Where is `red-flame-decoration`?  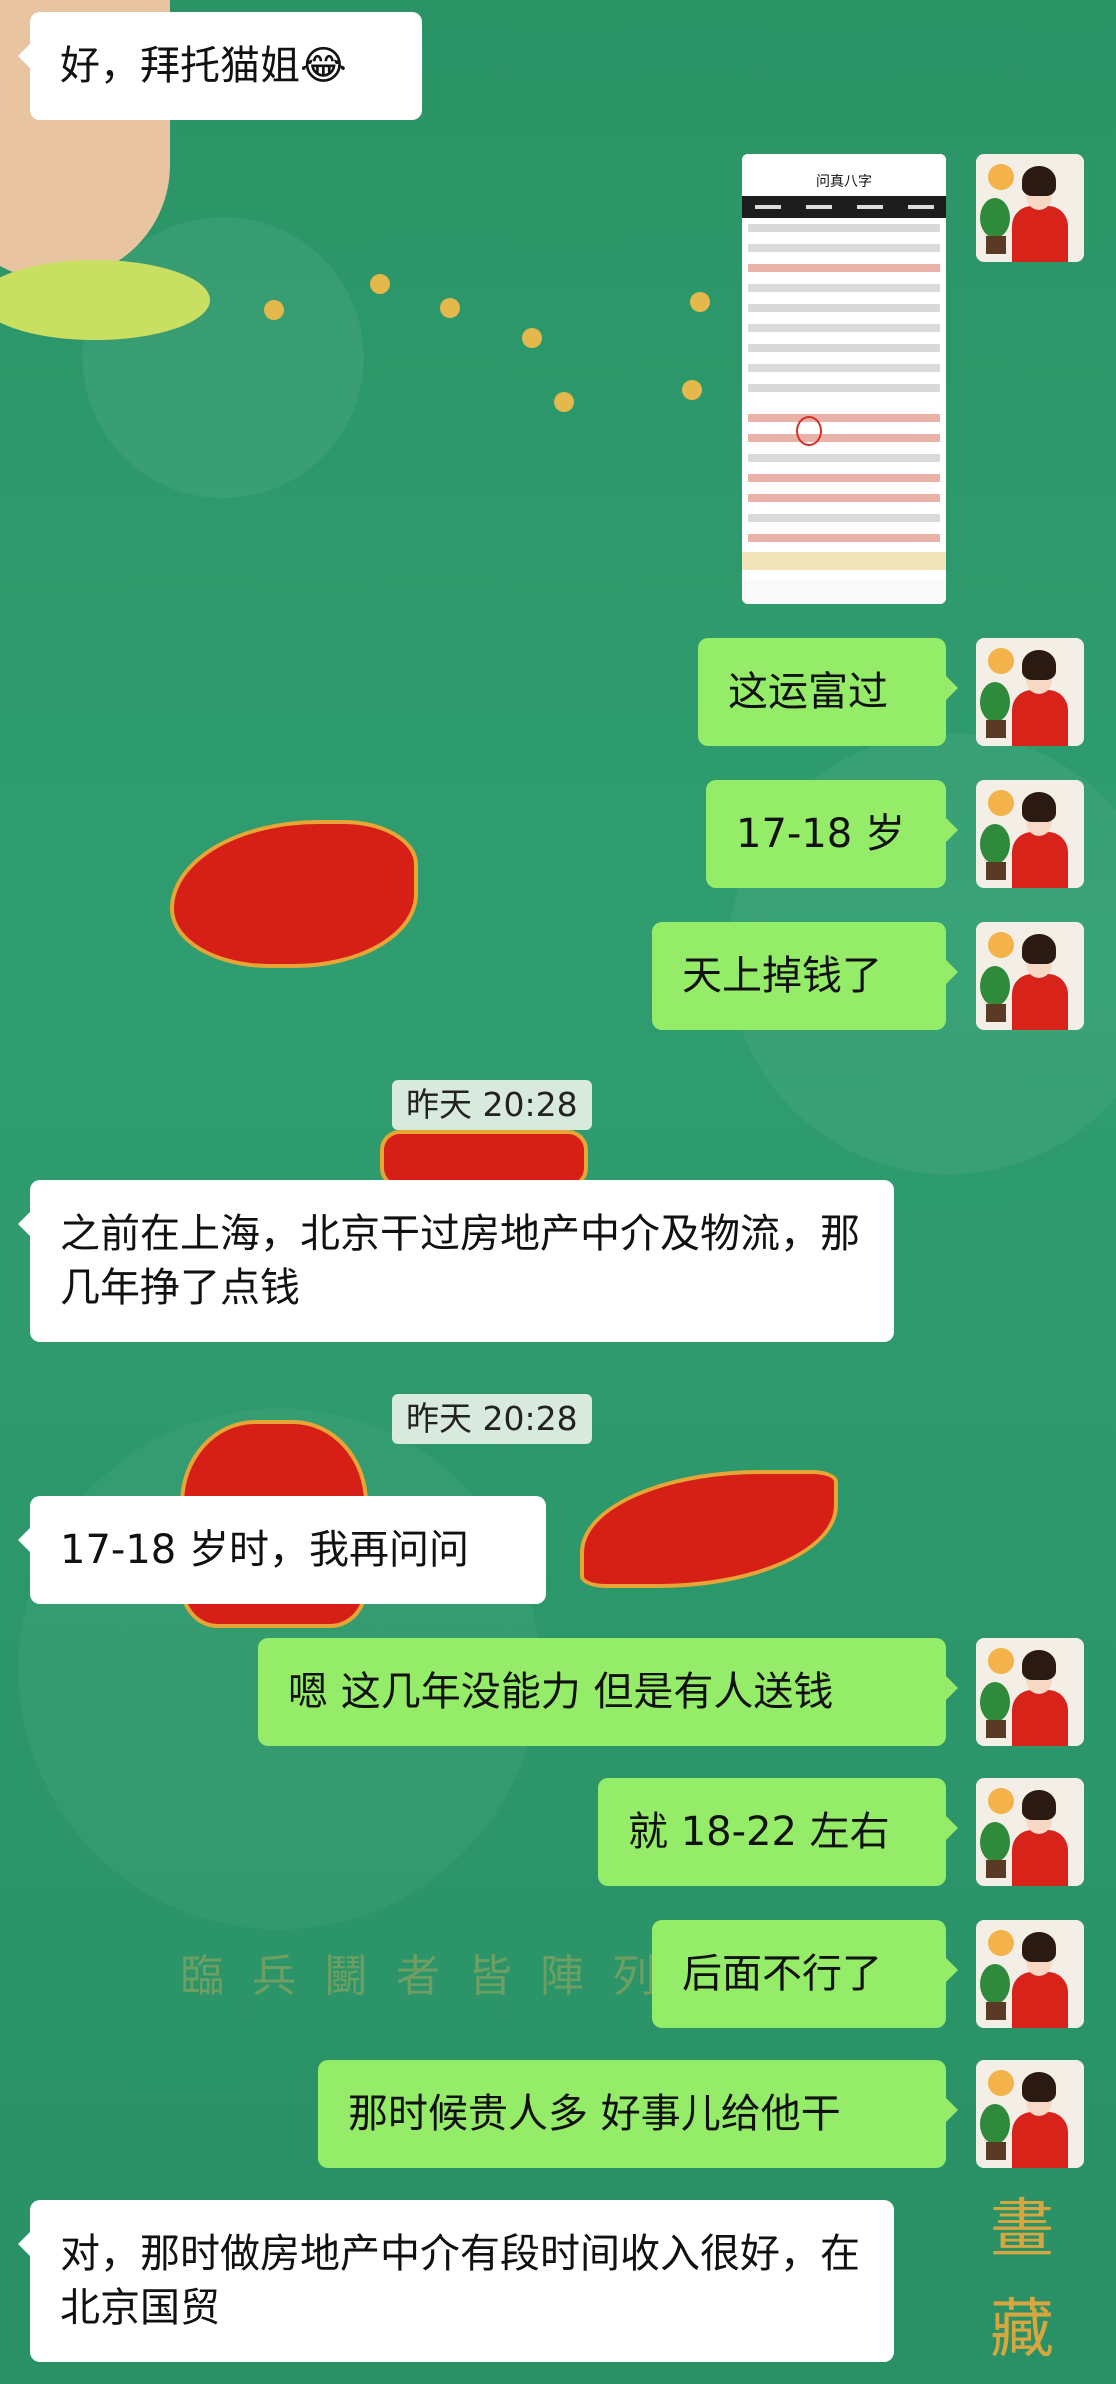
red-flame-decoration is located at coordinates (294, 894).